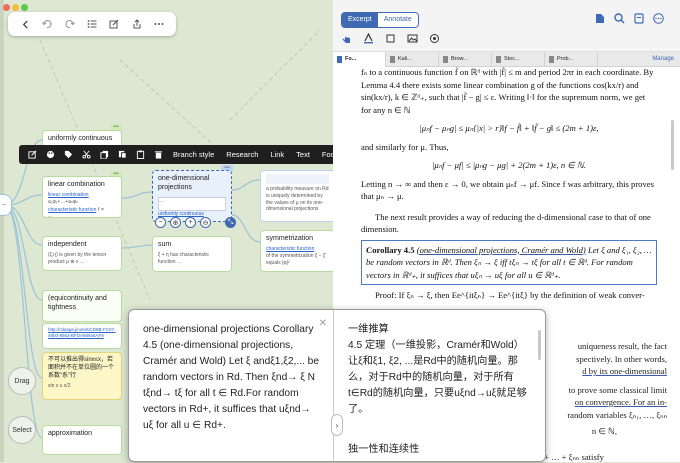 This screenshot has height=463, width=680. I want to click on card-equicontinuity: (equicontinuity and tightness, so click(82, 306).